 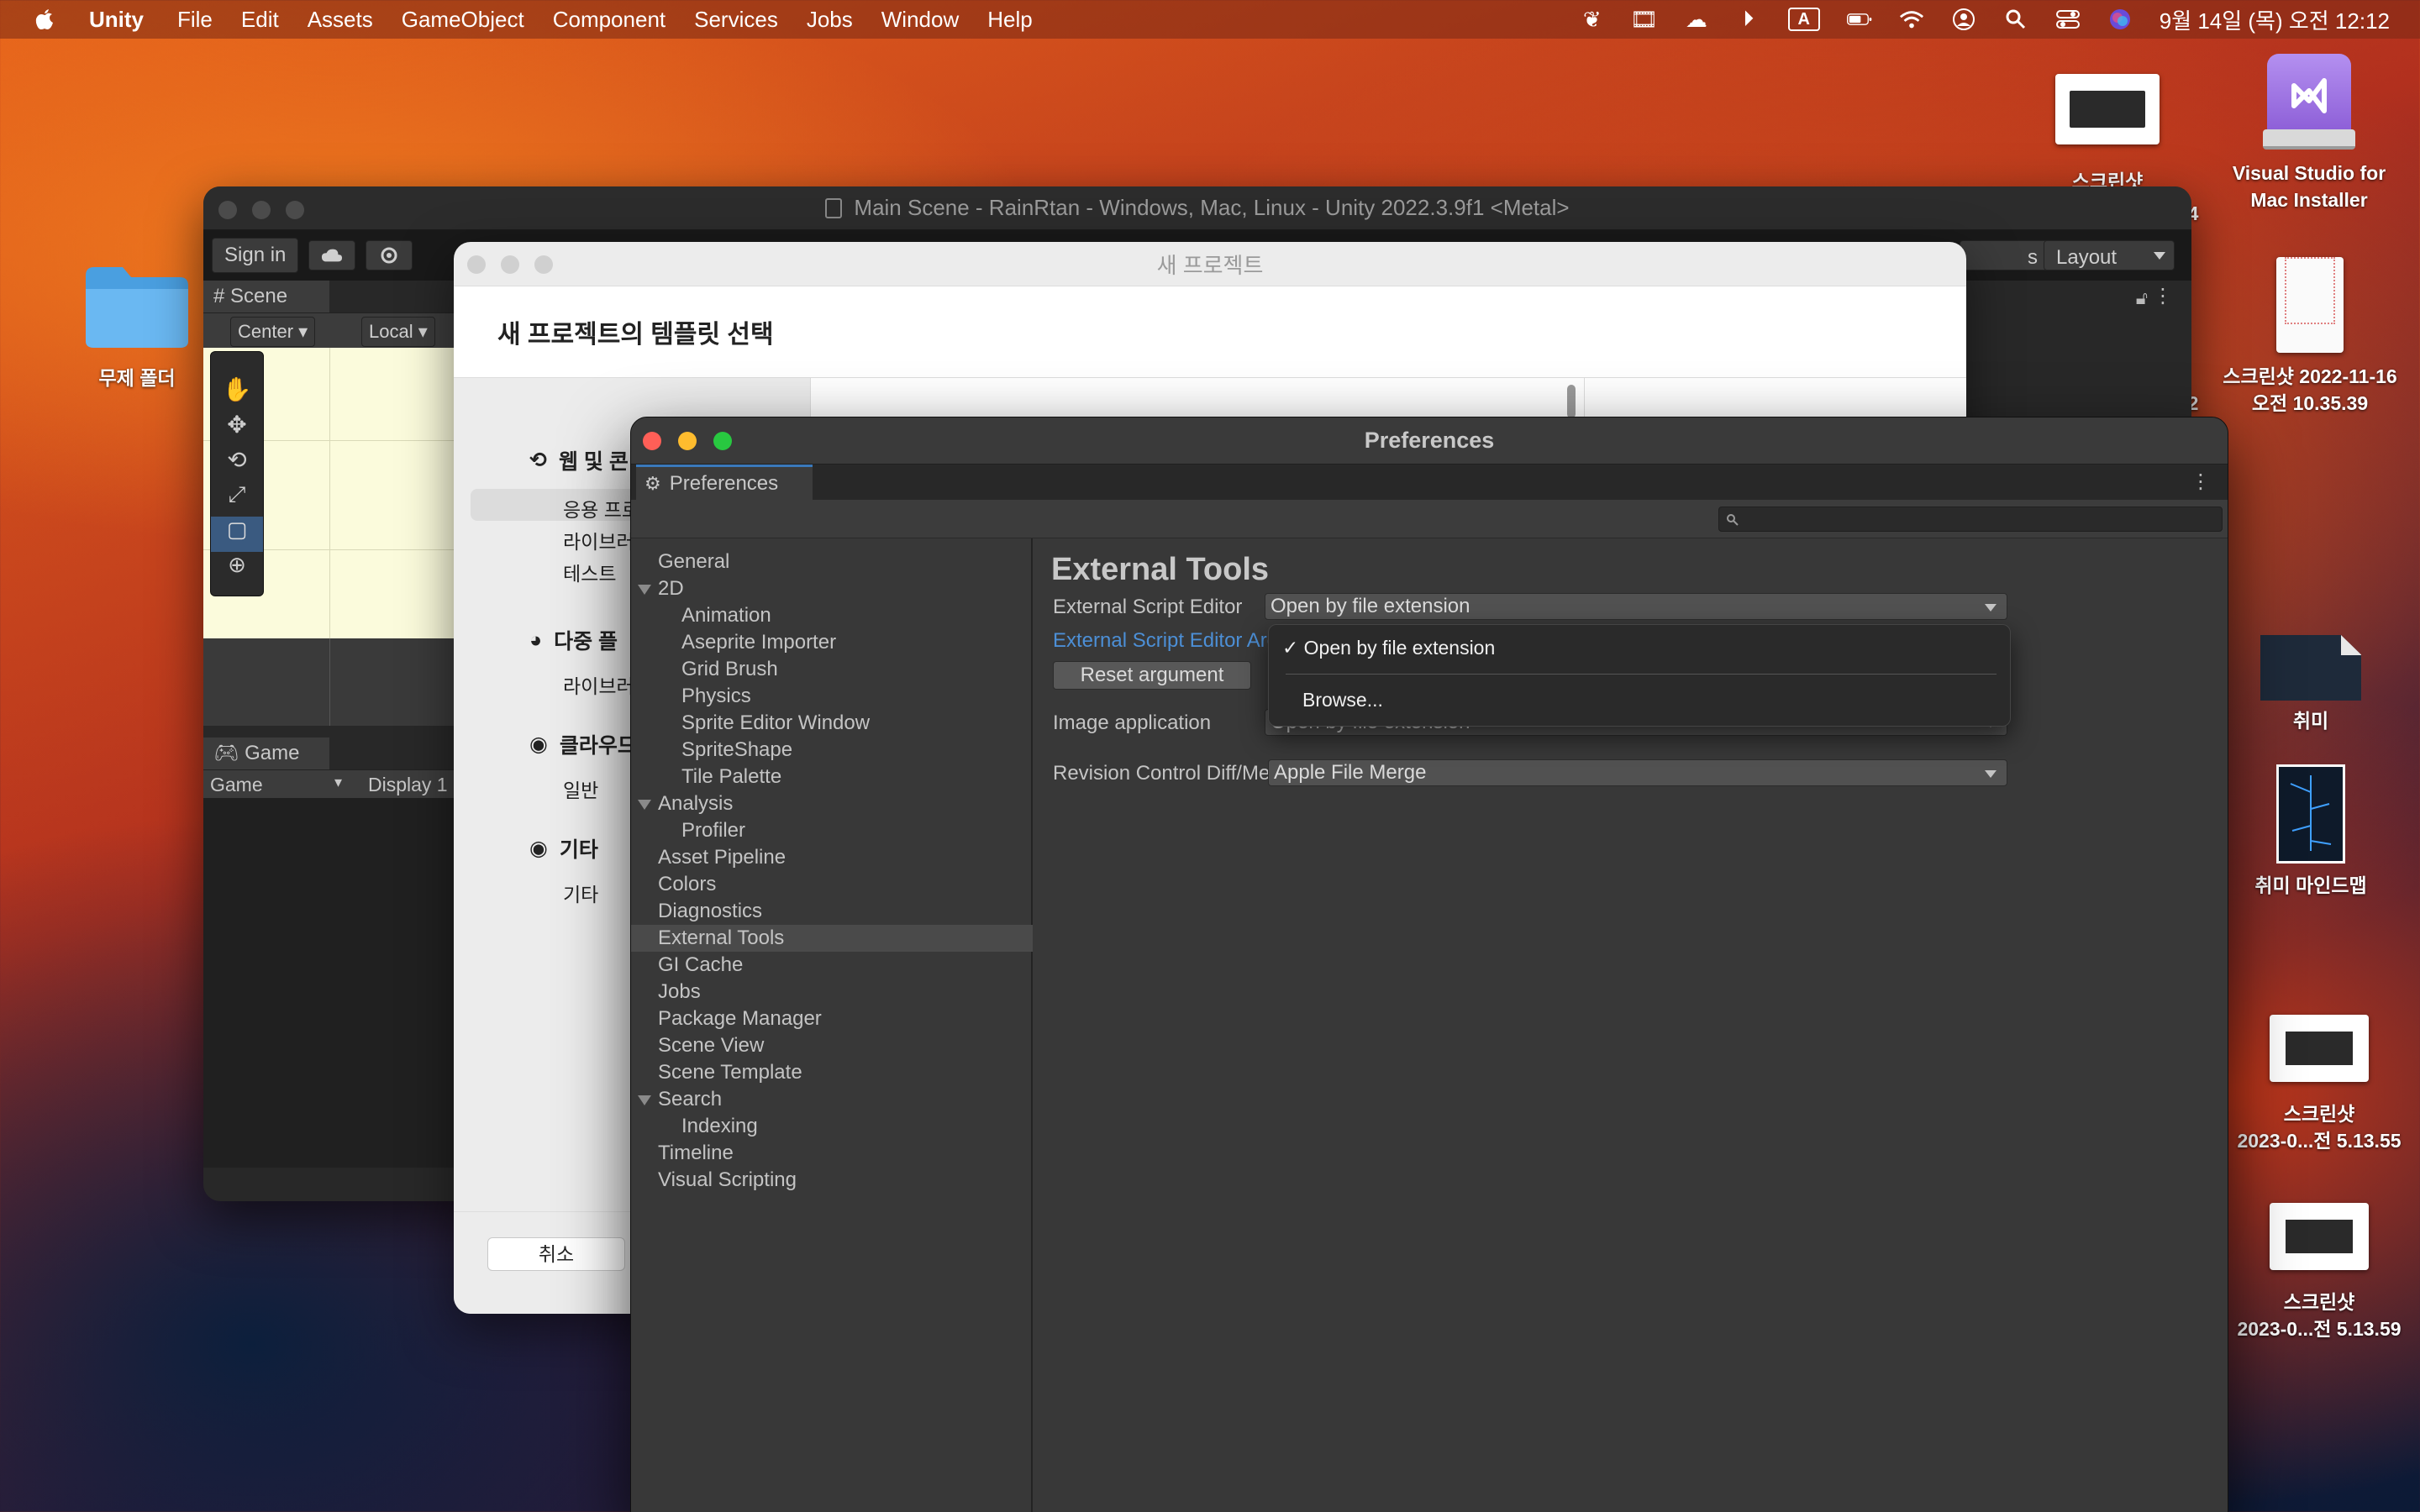 What do you see at coordinates (237, 463) in the screenshot?
I see `rotate-tool-icon: ⟲` at bounding box center [237, 463].